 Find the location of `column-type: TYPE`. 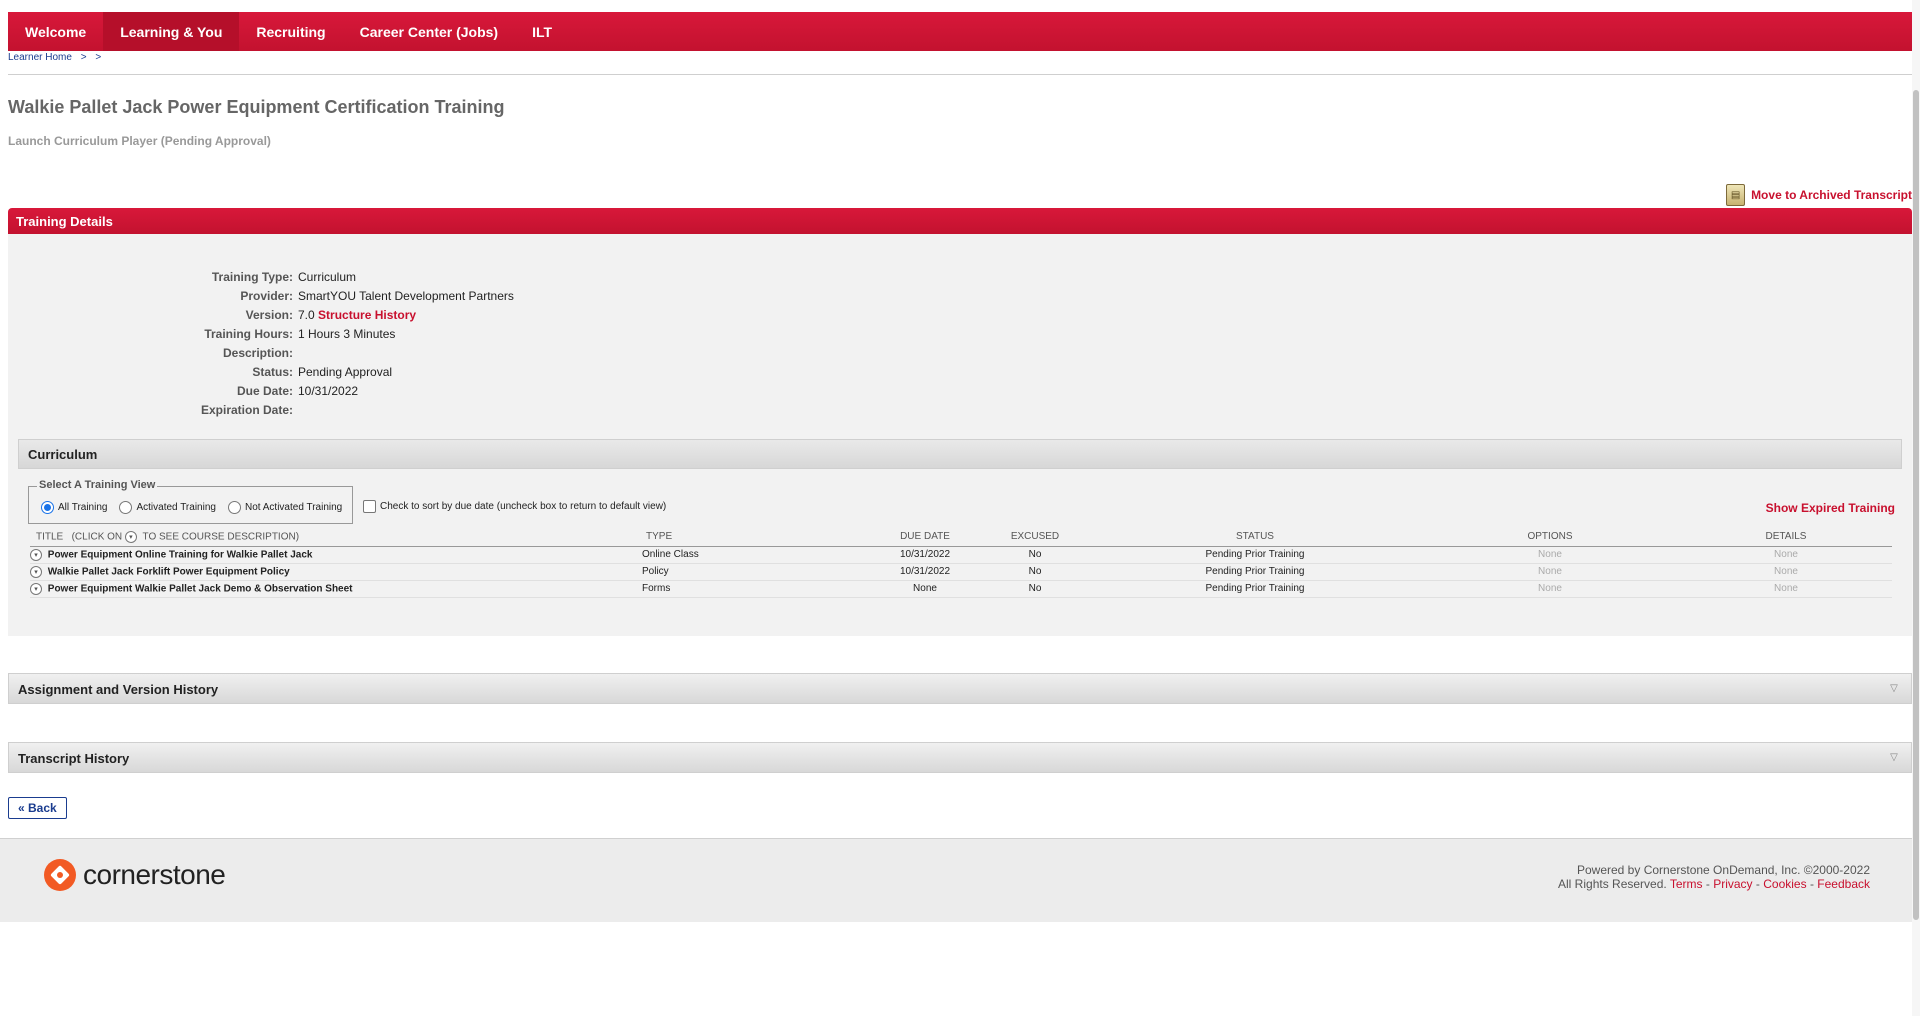

column-type: TYPE is located at coordinates (755, 538).